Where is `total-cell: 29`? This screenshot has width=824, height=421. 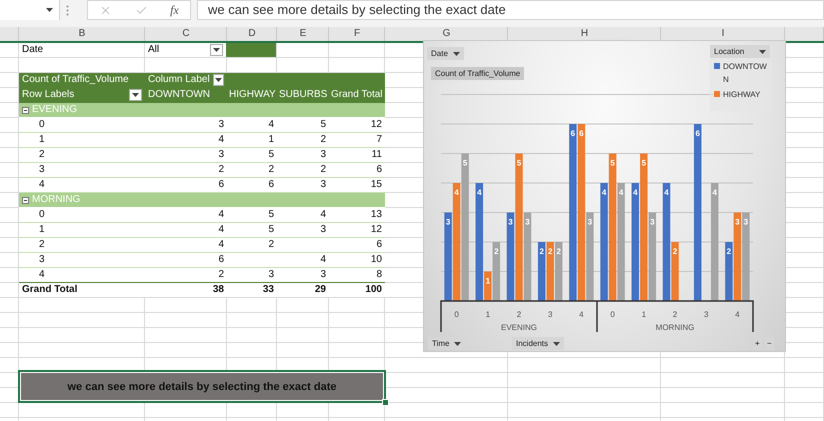
total-cell: 29 is located at coordinates (320, 290).